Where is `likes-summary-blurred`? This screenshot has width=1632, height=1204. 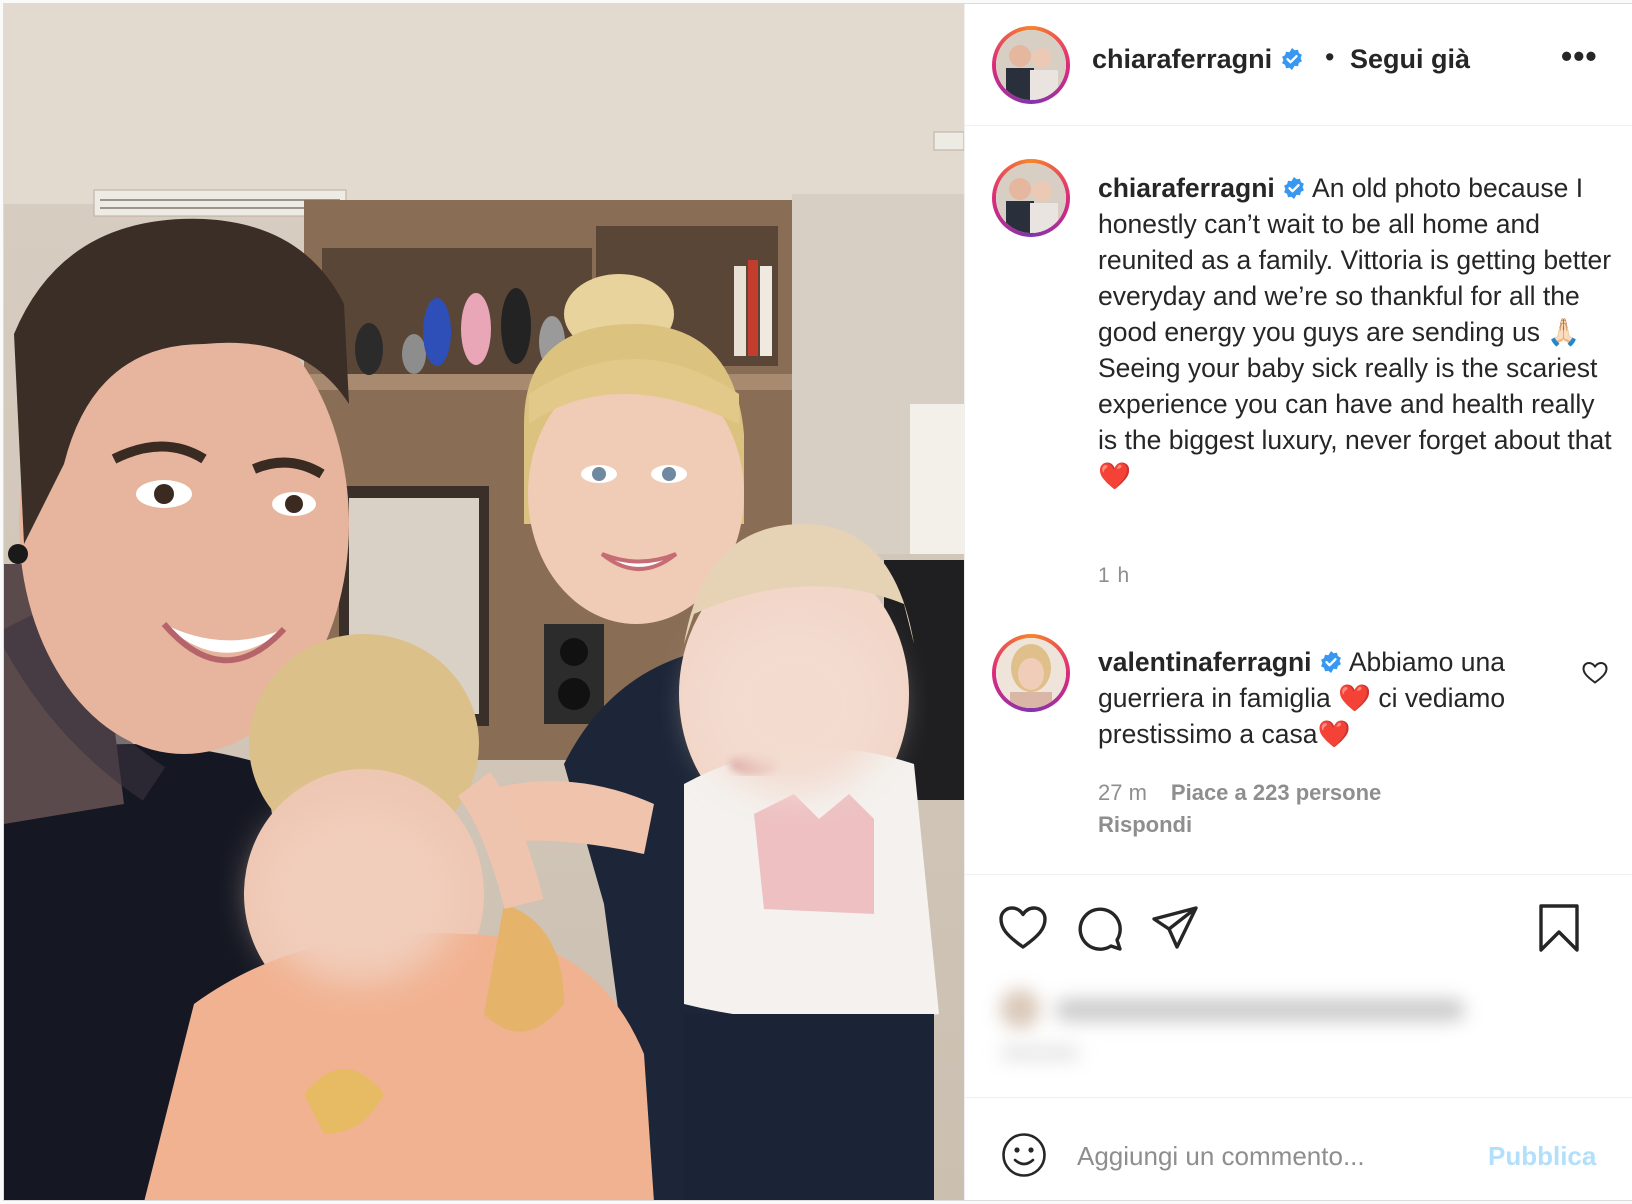
likes-summary-blurred is located at coordinates (1260, 1010).